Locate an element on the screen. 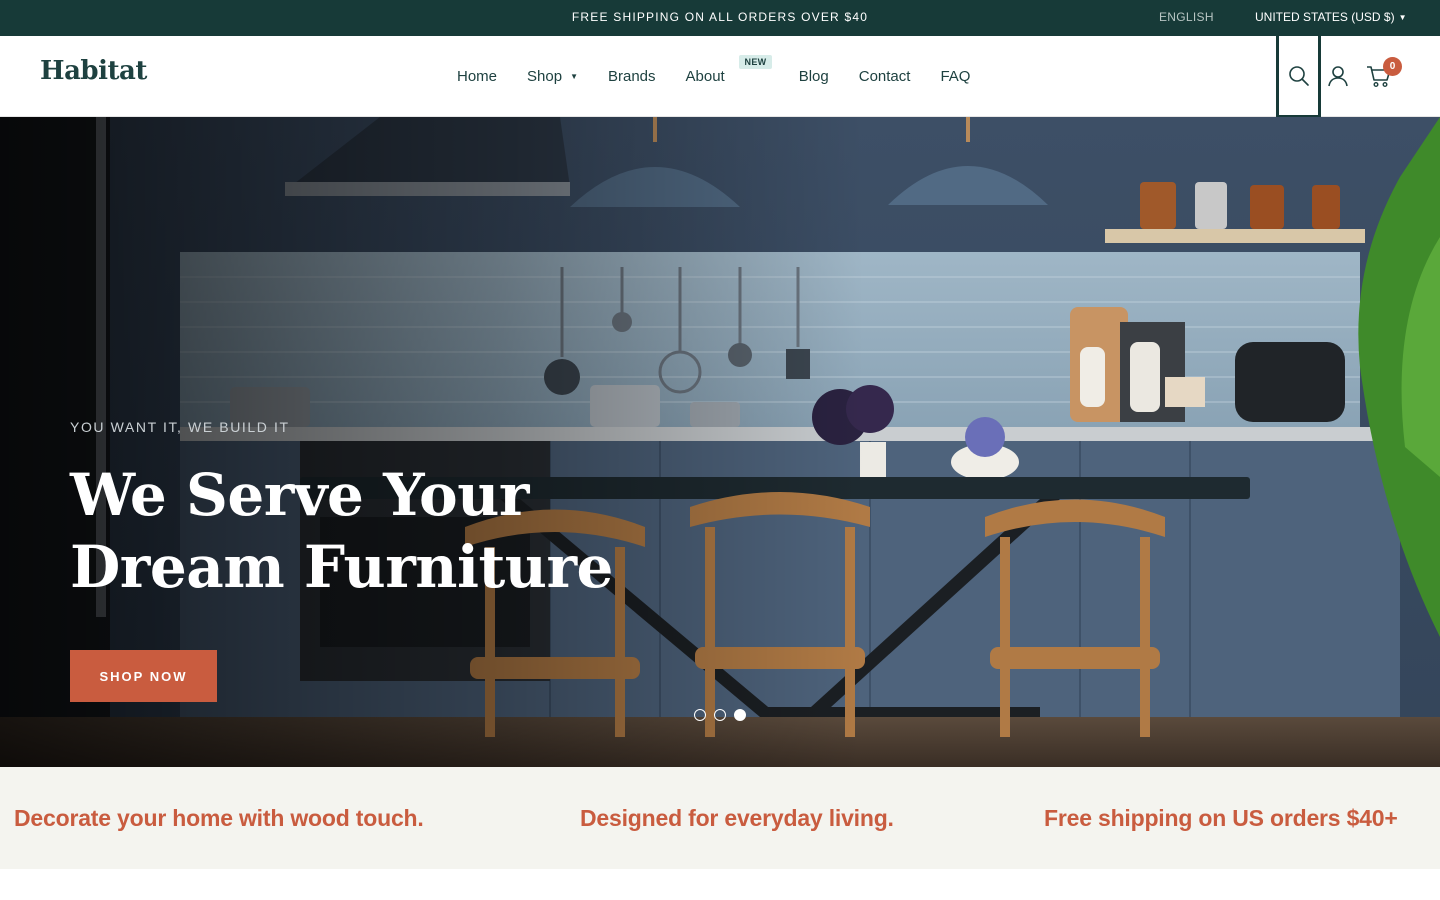  hero-title: We Serve Your Dream Furniture is located at coordinates (350, 531).